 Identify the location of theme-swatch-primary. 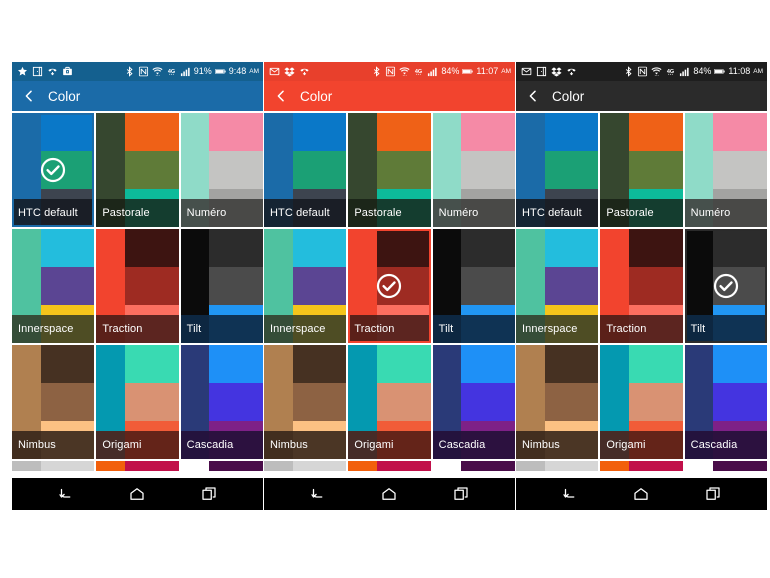
(530, 466).